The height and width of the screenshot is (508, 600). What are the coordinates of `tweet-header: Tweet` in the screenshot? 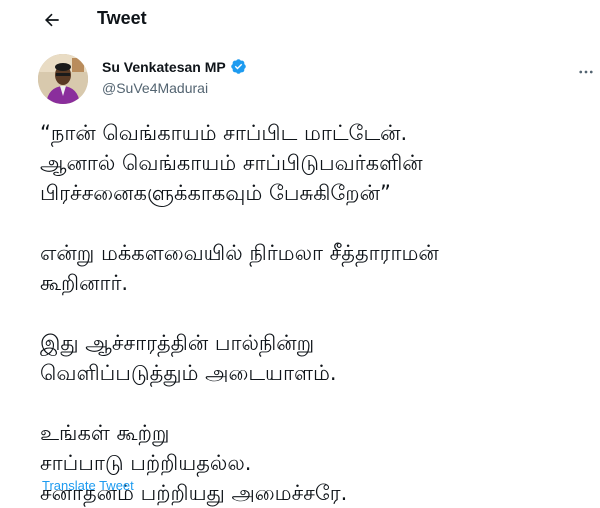 It's located at (300, 20).